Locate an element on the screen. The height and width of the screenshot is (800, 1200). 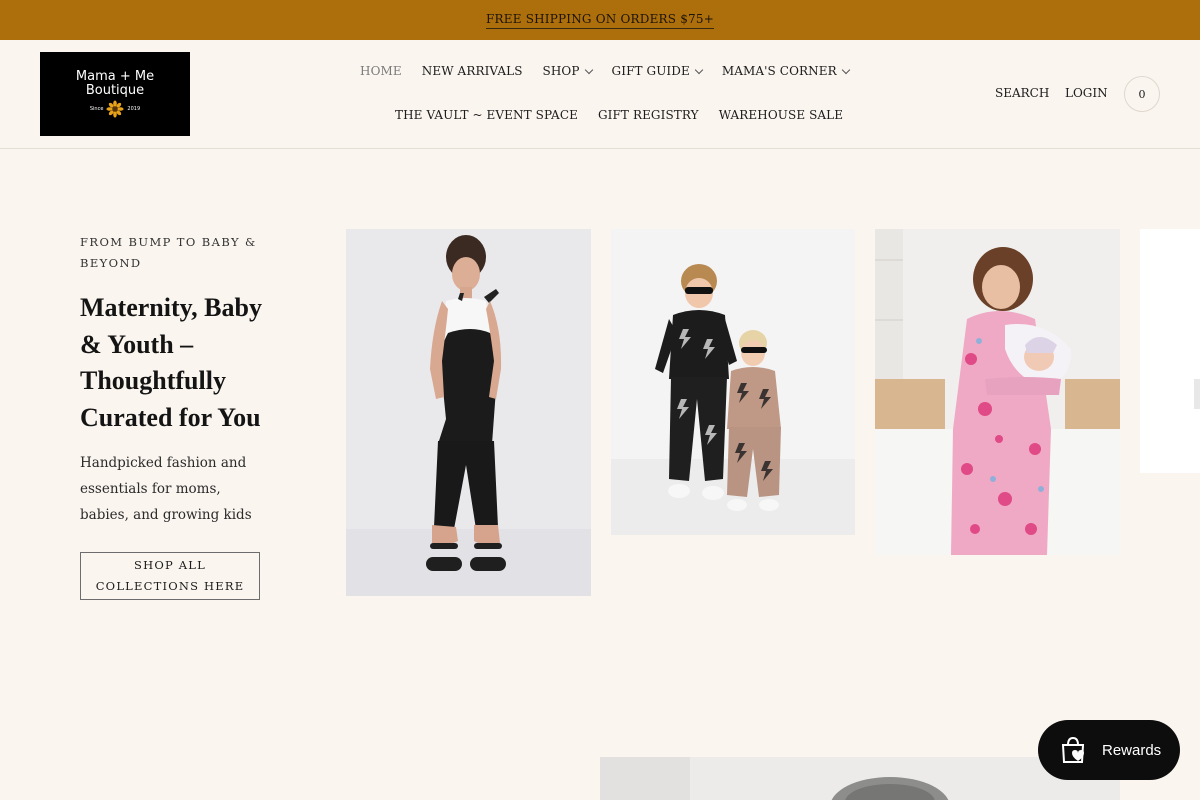
nav-item-label: WAREHOUSE SALE is located at coordinates (781, 115).